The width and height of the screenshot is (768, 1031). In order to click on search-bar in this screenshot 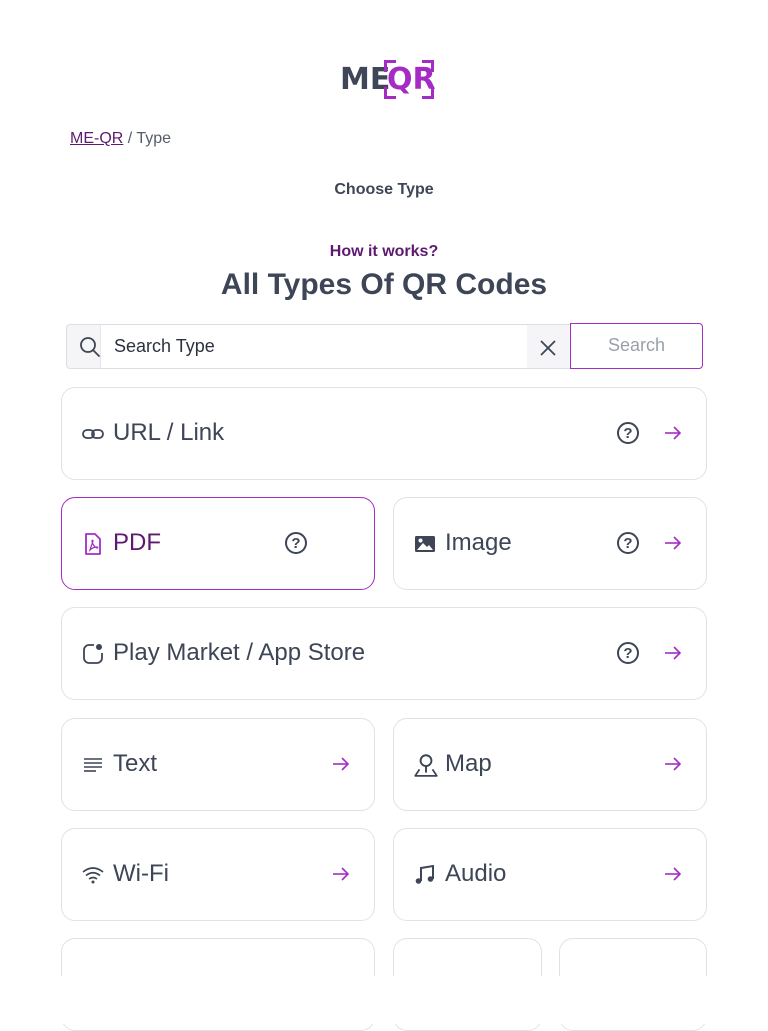, I will do `click(319, 346)`.